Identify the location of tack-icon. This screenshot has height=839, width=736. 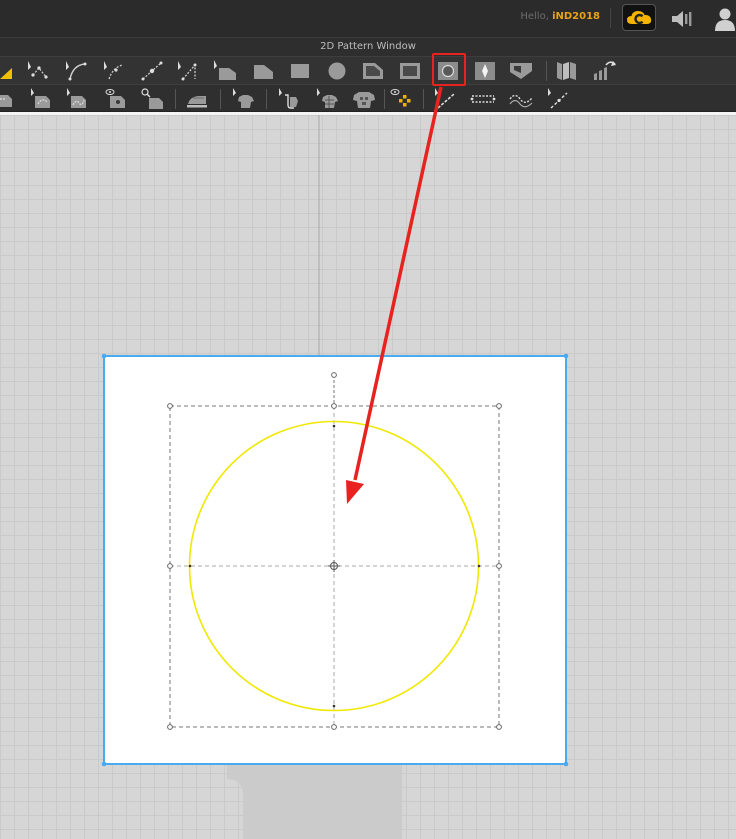
(289, 99).